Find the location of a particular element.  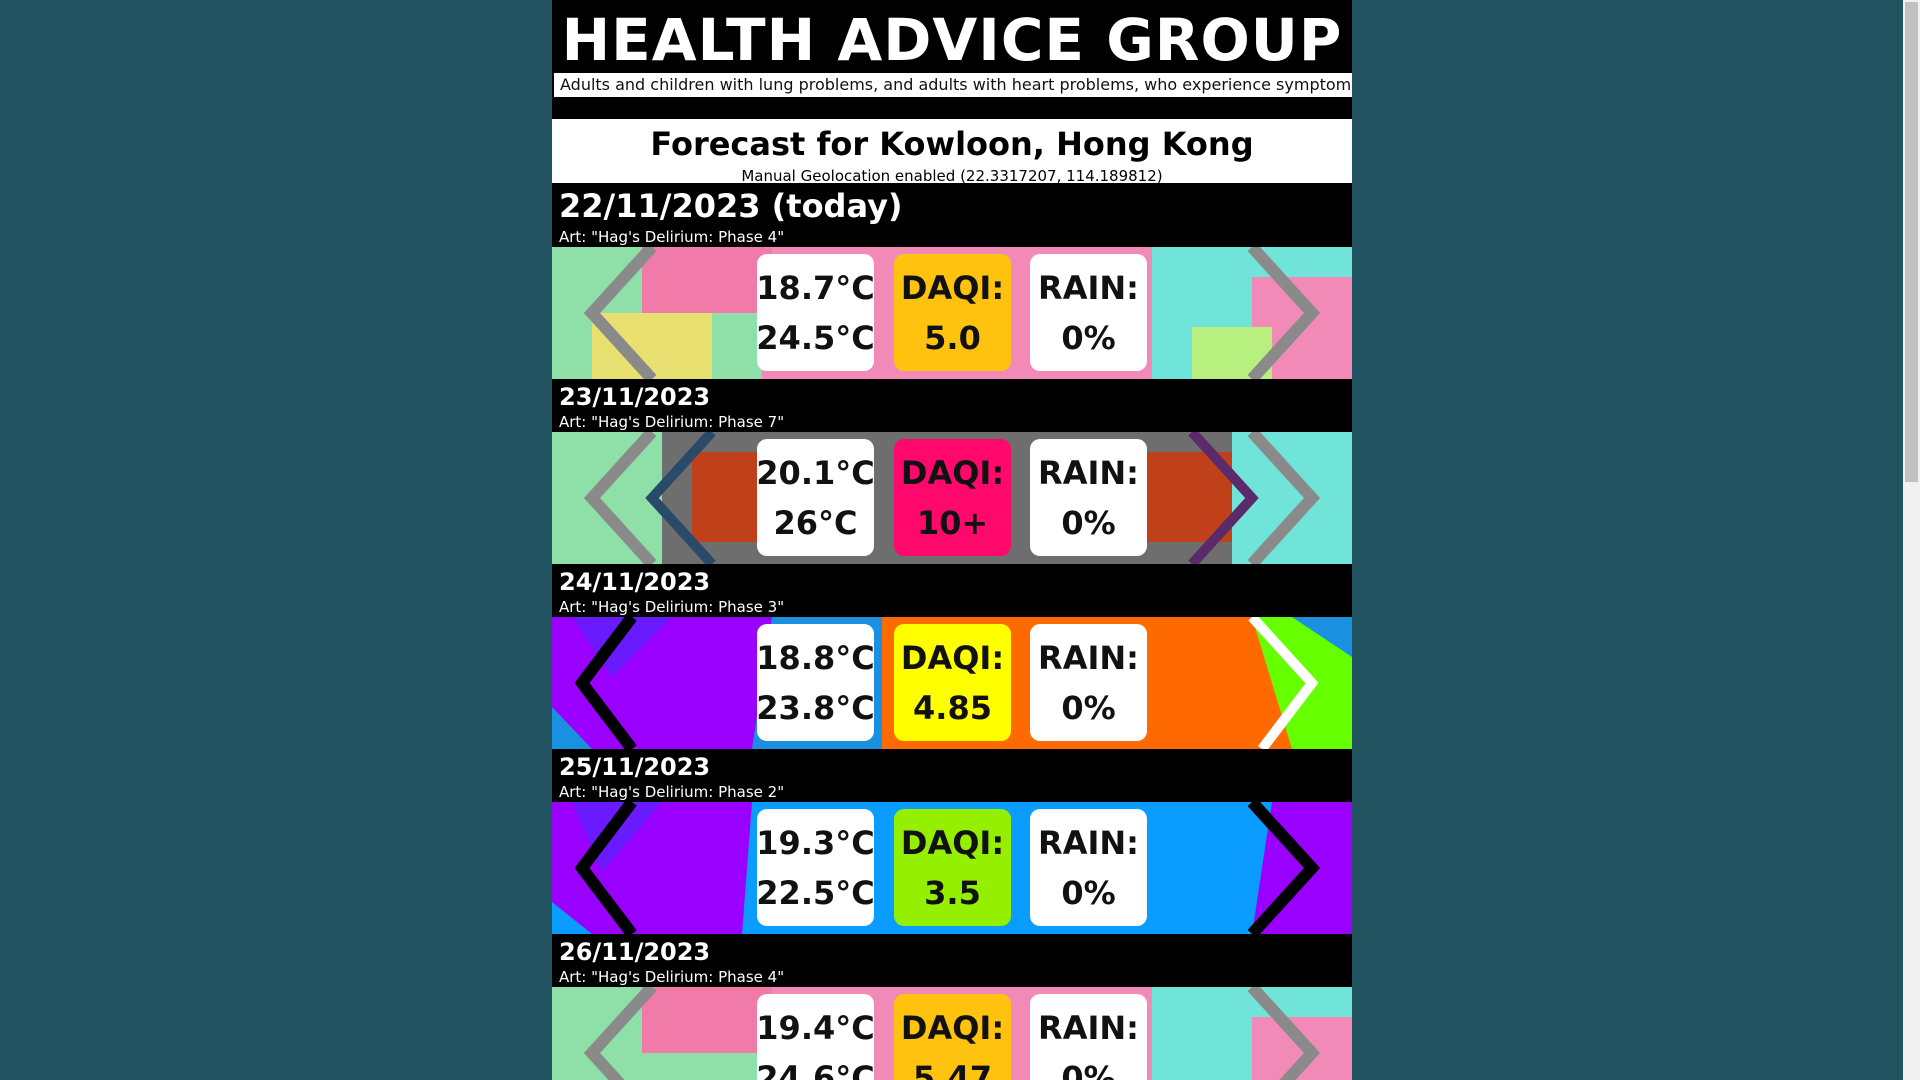

temperature-high: 26°C is located at coordinates (815, 522).